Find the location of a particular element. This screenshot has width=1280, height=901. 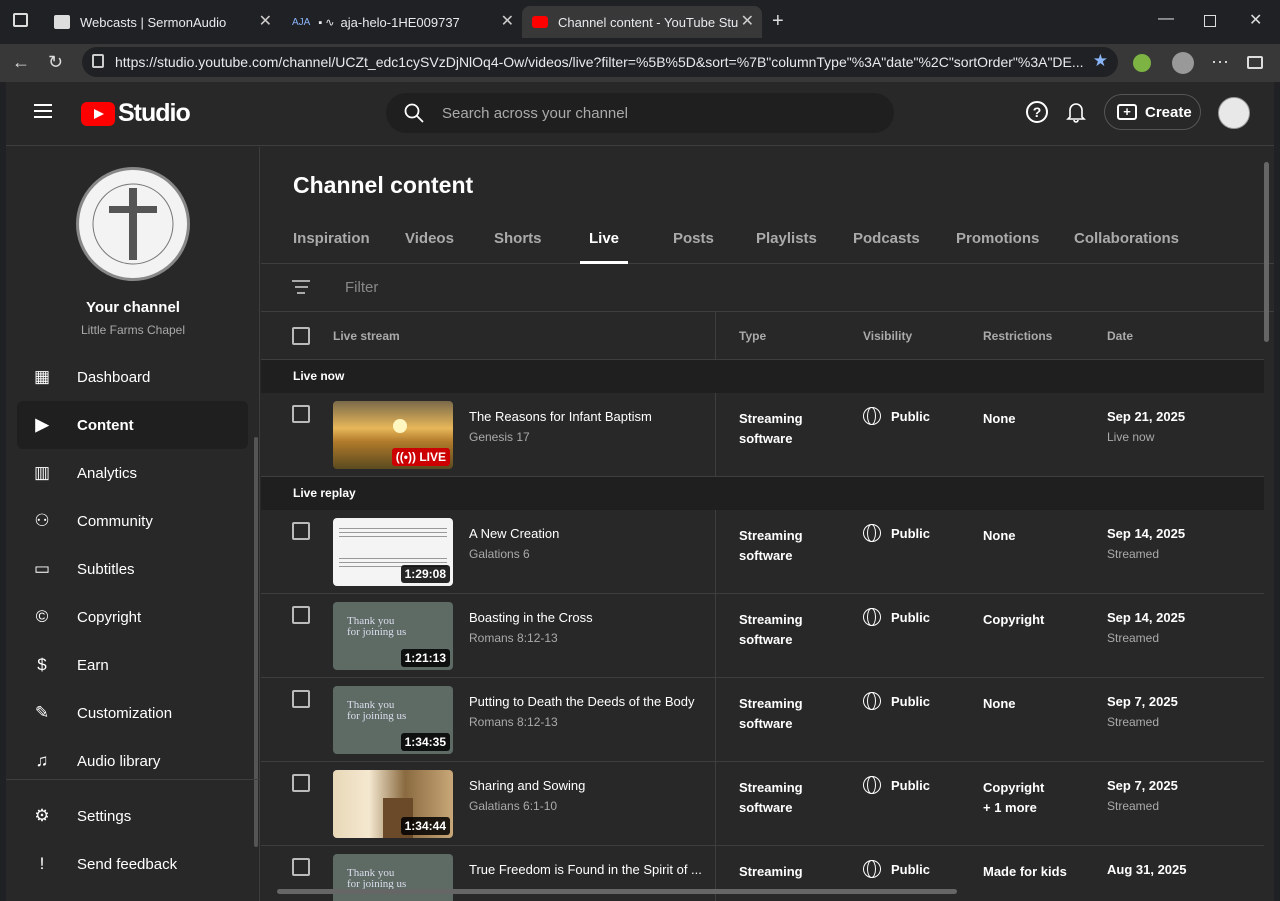

video-title: Putting to Death the Deeds of the Body is located at coordinates (586, 701).